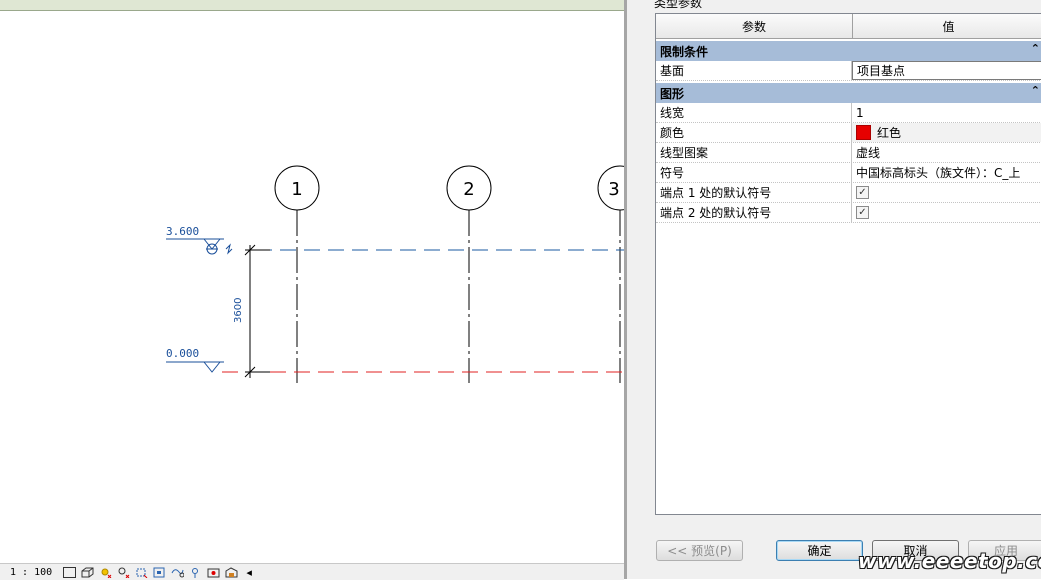 This screenshot has width=1041, height=580. Describe the element at coordinates (754, 26) in the screenshot. I see `column-header-param: 参数` at that location.